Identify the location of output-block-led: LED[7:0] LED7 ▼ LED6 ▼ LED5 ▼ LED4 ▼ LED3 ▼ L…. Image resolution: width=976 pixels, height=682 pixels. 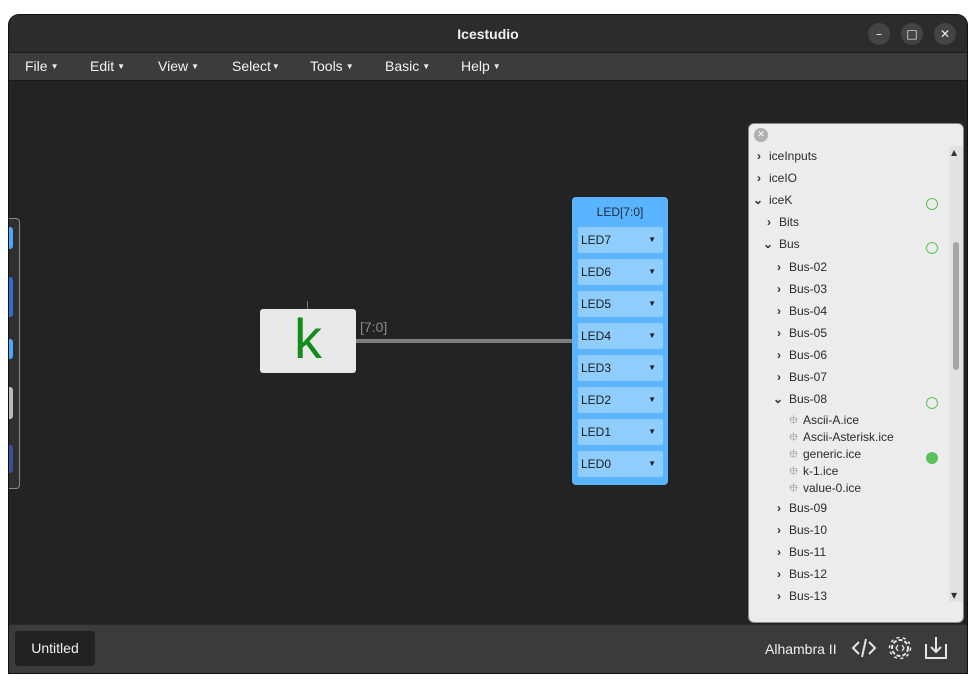
(620, 341).